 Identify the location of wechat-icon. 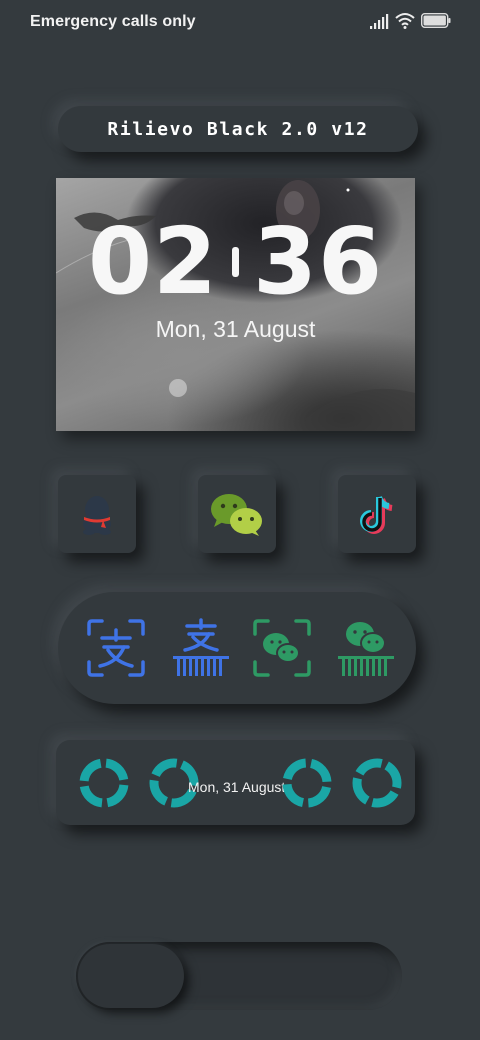
(236, 515).